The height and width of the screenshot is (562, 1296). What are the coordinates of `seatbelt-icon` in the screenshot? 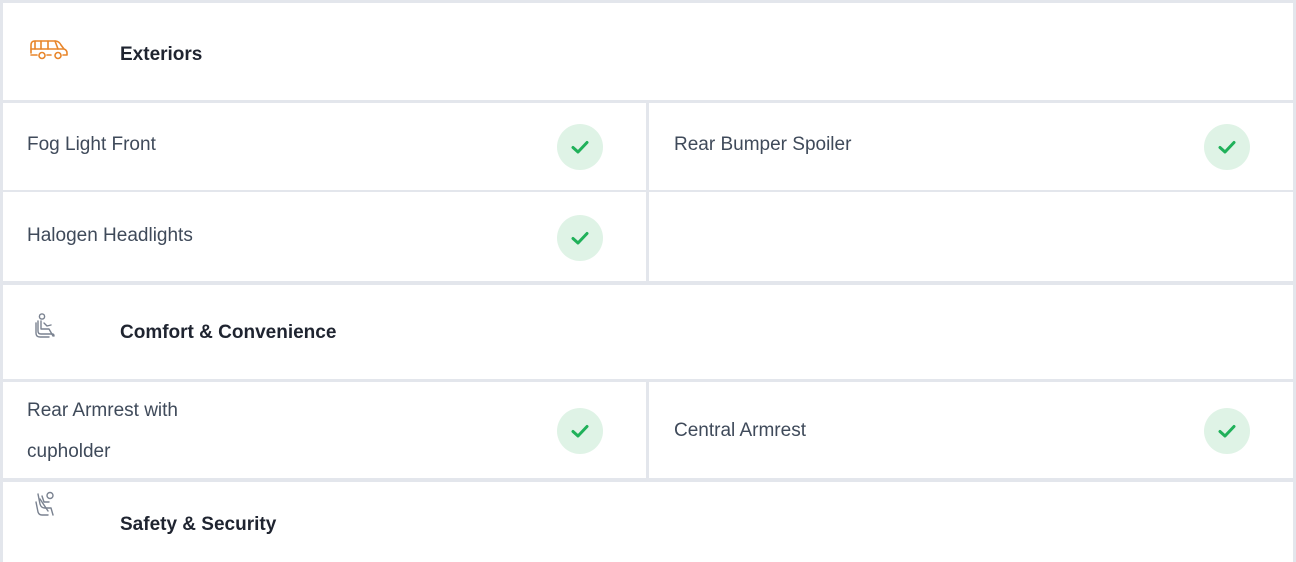 It's located at (49, 505).